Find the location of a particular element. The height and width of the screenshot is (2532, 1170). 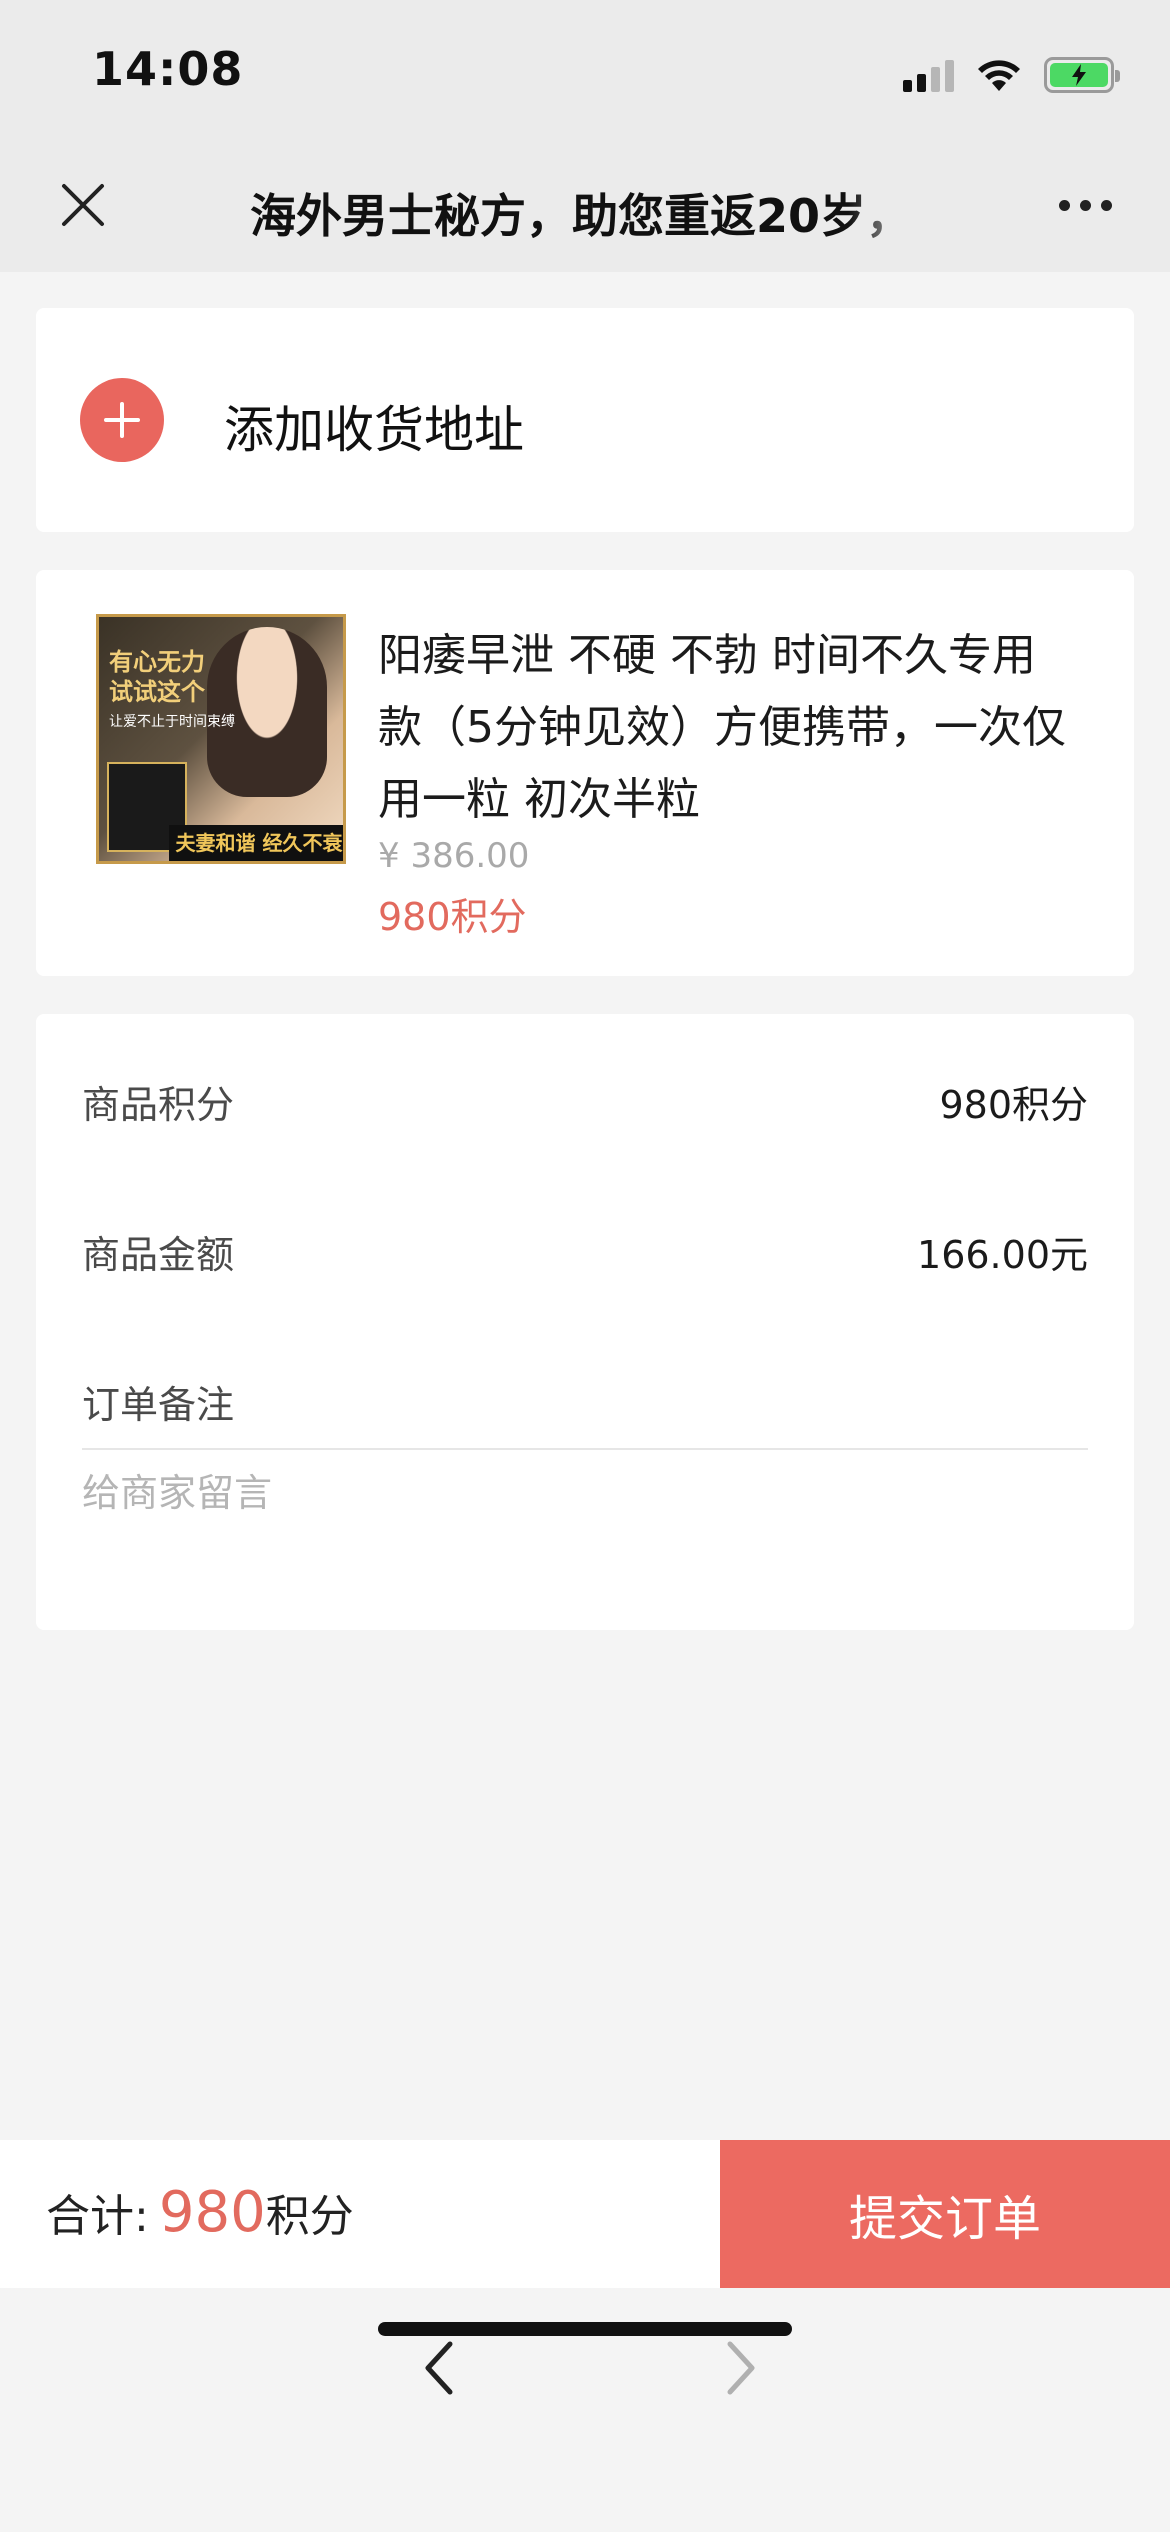

product-image: 有心无力 试试这个 让爱不止于时间束缚 夫妻和谐 经久不衰 is located at coordinates (221, 739).